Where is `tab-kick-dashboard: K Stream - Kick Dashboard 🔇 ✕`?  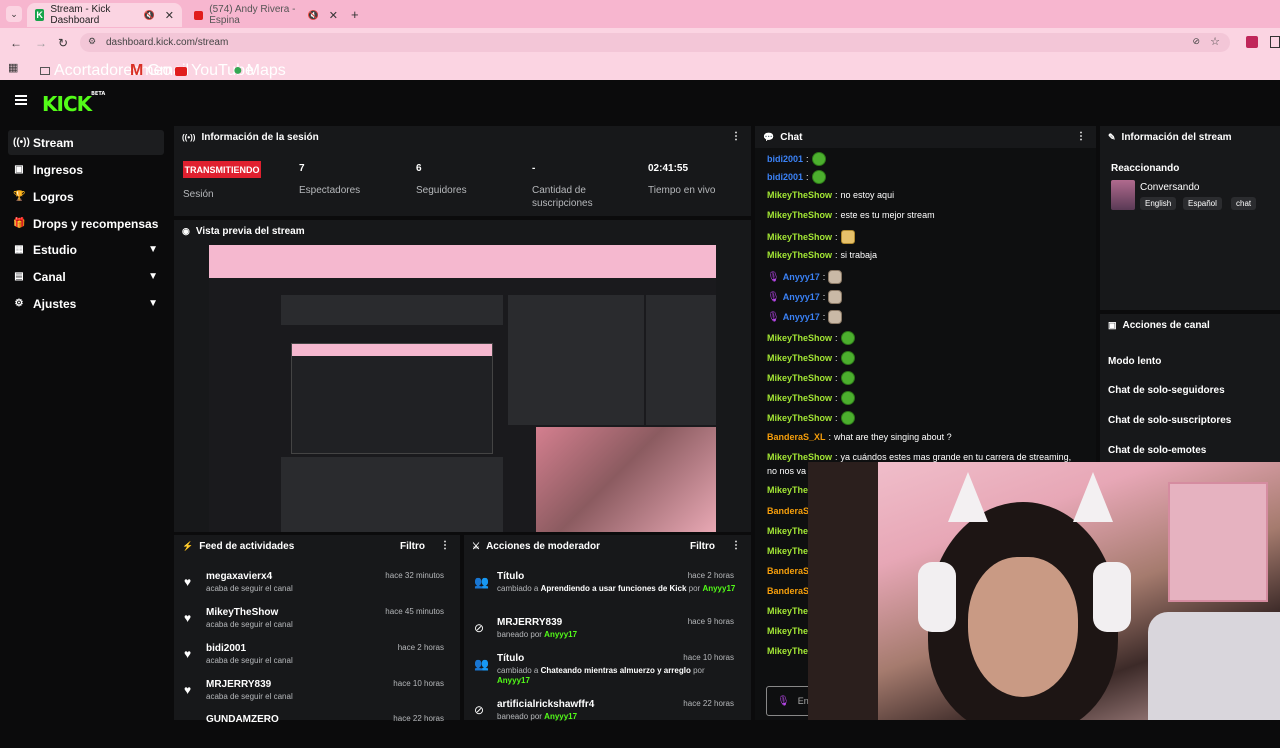
tab-kick-dashboard: K Stream - Kick Dashboard 🔇 ✕ is located at coordinates (104, 15).